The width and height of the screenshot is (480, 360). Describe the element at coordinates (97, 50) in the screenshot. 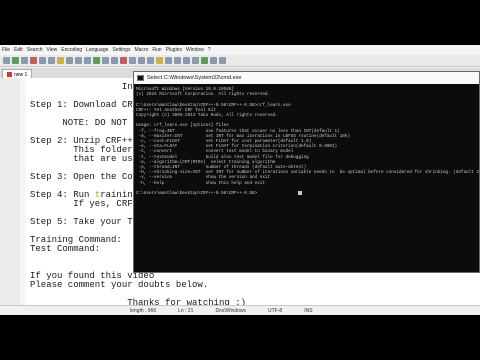

I see `menu-item: Language` at that location.